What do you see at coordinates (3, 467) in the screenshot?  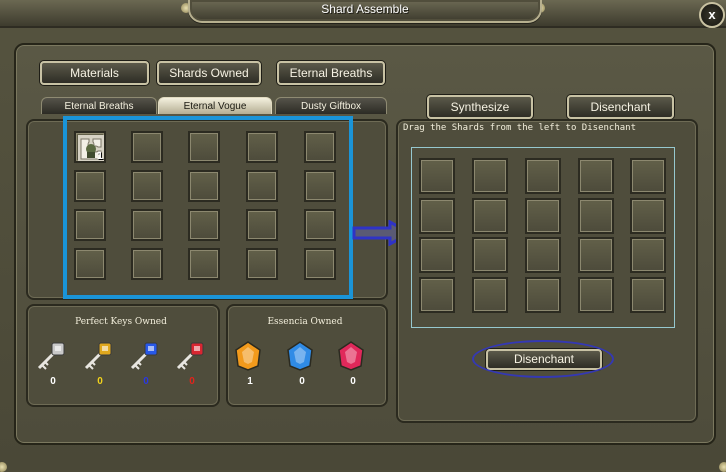 I see `corner-ornament-left` at bounding box center [3, 467].